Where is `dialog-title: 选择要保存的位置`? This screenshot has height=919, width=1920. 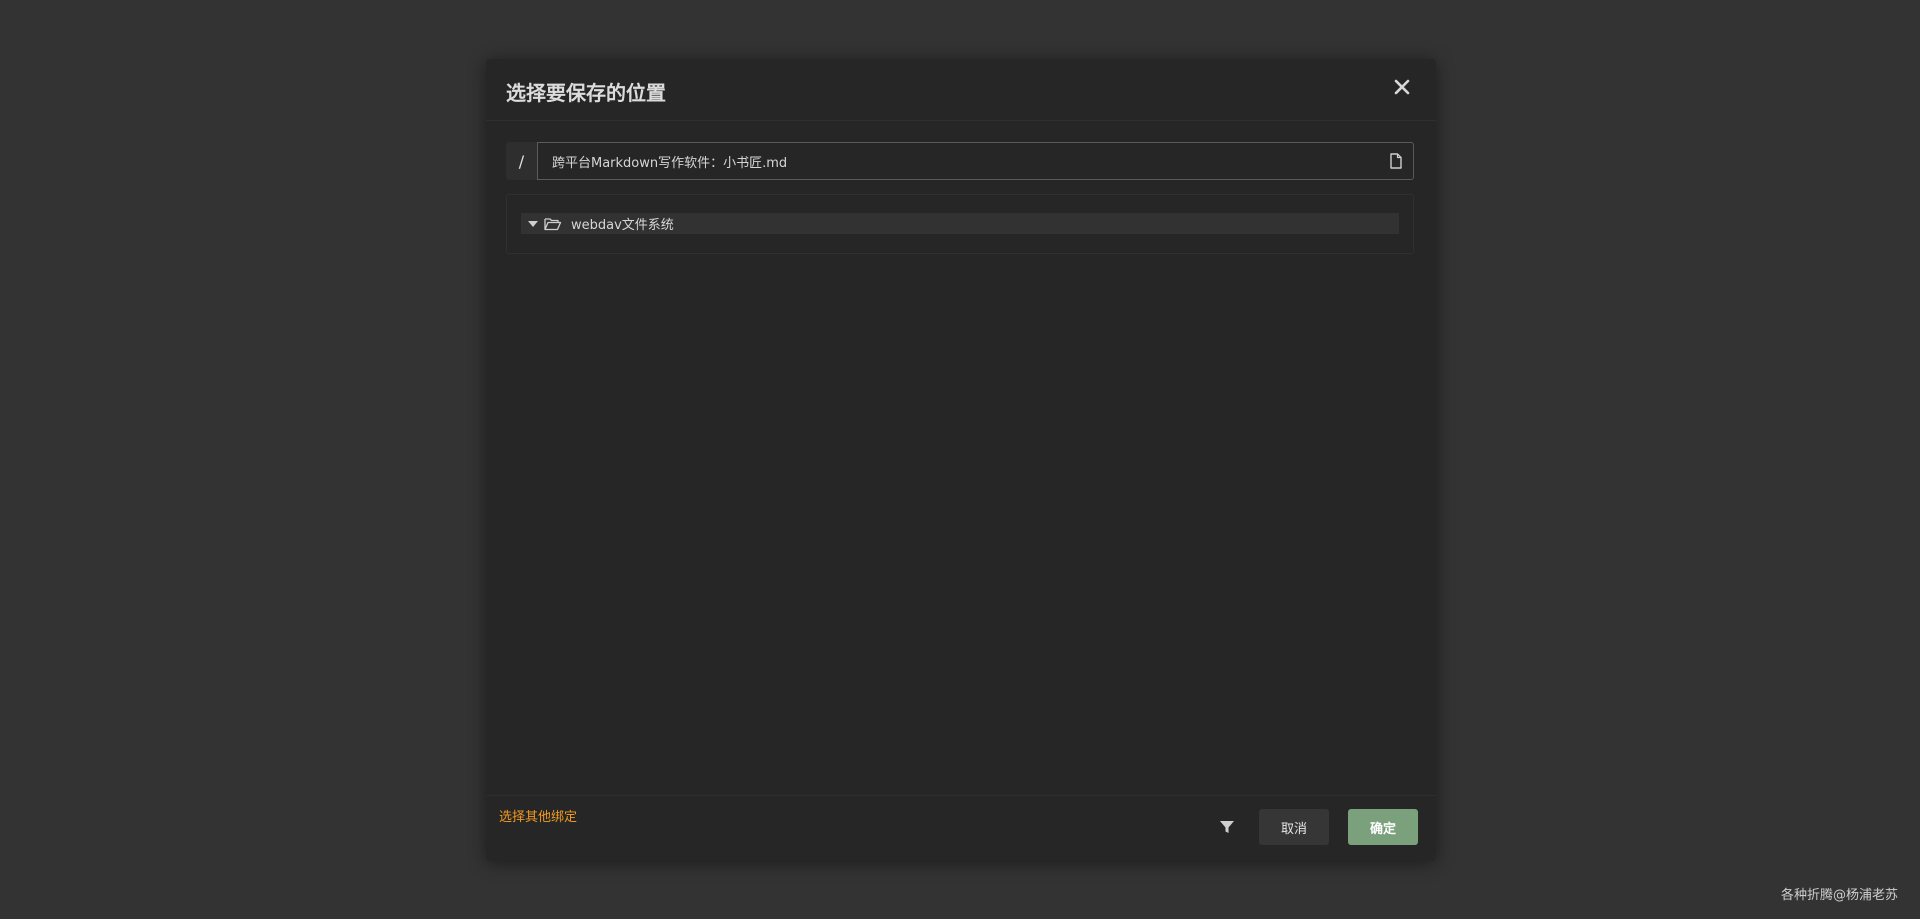 dialog-title: 选择要保存的位置 is located at coordinates (586, 93).